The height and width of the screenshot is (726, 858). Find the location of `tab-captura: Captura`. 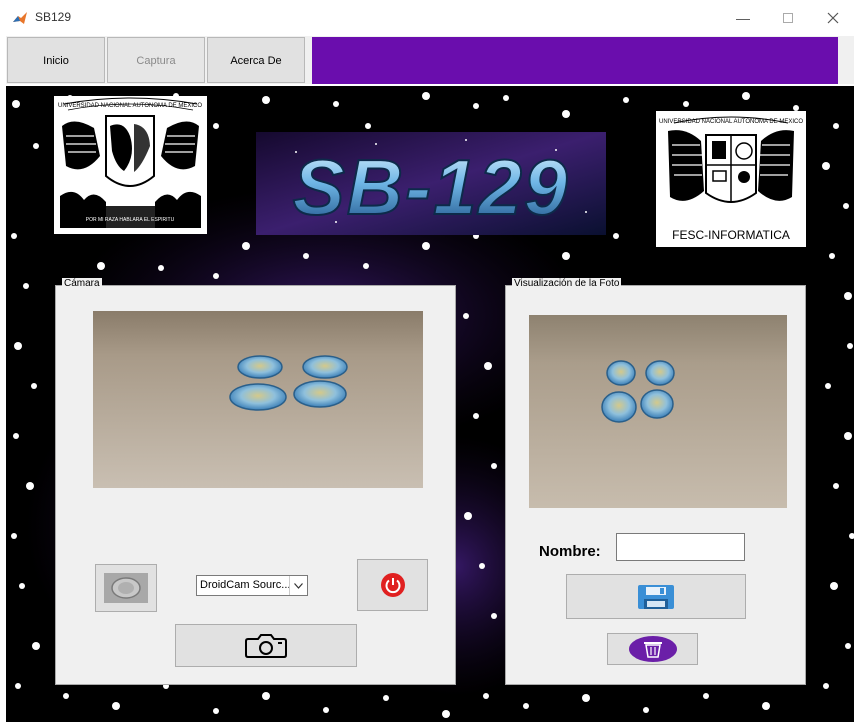

tab-captura: Captura is located at coordinates (156, 60).